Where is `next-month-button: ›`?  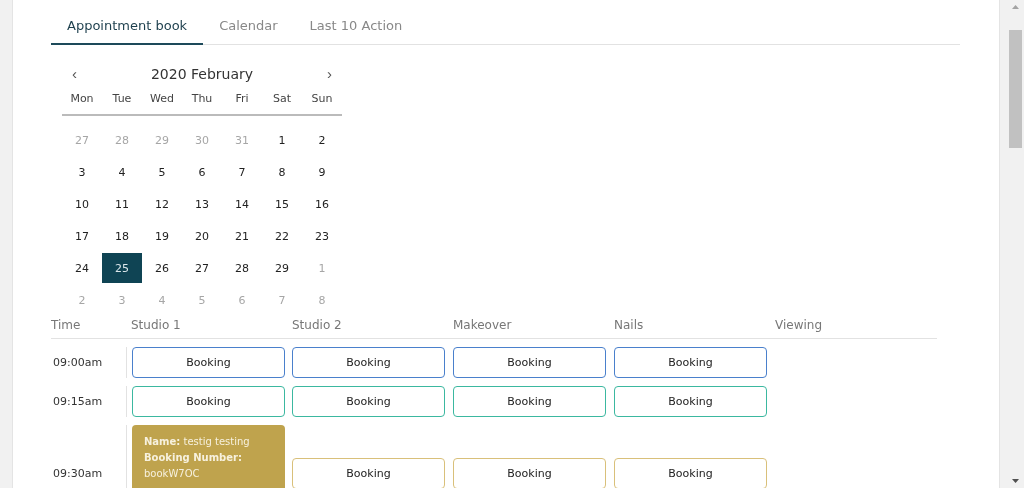
next-month-button: › is located at coordinates (329, 73).